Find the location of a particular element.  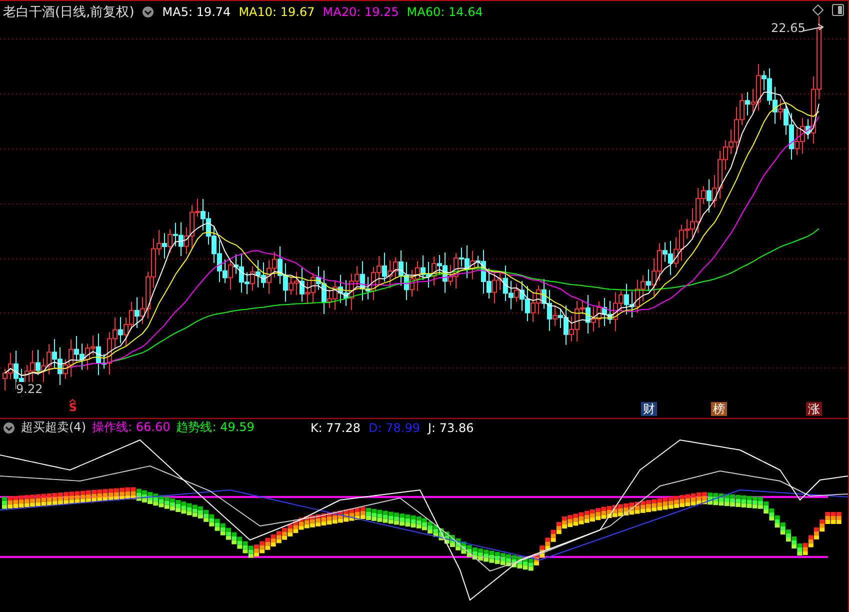

high-price-label: 22.65 is located at coordinates (788, 28).